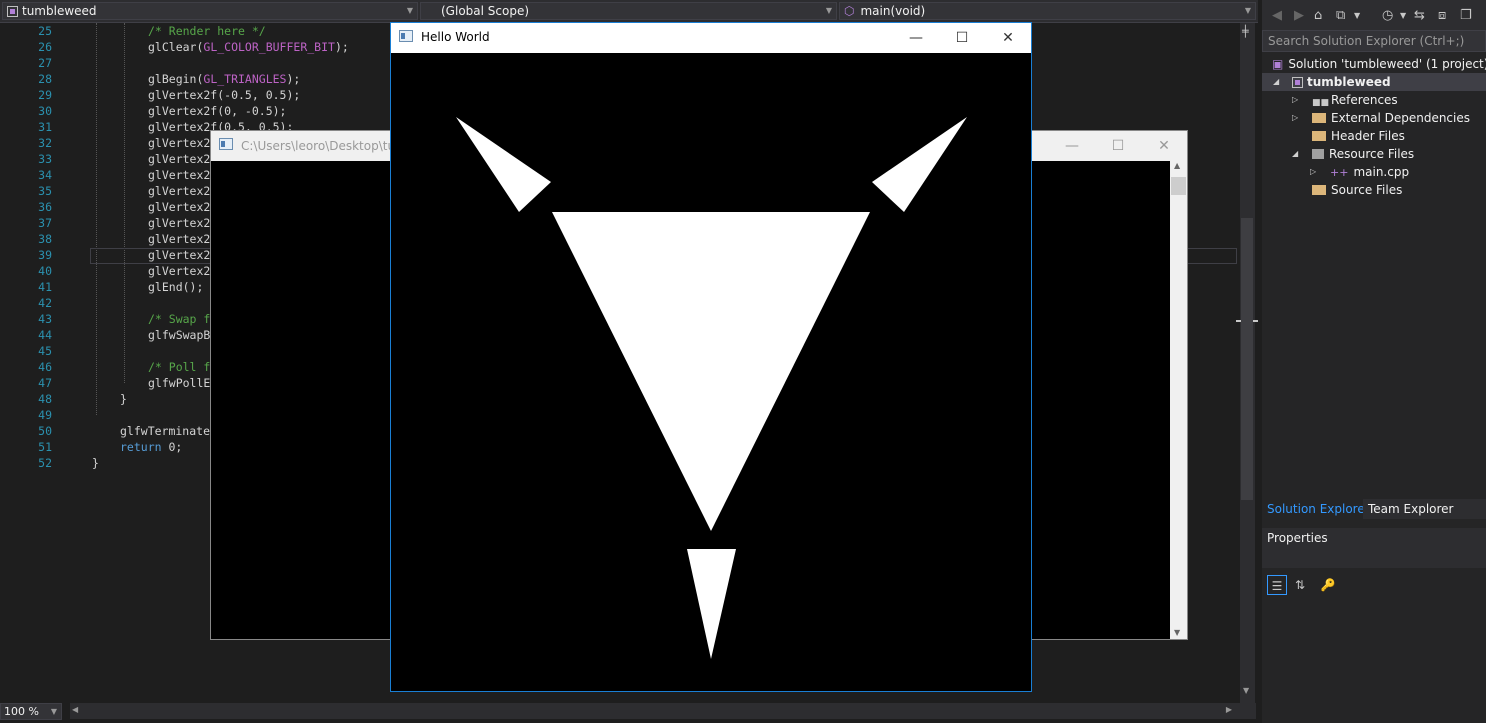 This screenshot has height=723, width=1486. What do you see at coordinates (1368, 136) in the screenshot?
I see `tree-item-label: Header Files` at bounding box center [1368, 136].